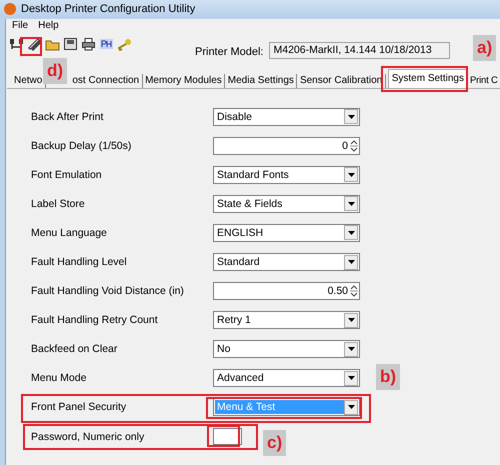  Describe the element at coordinates (286, 262) in the screenshot. I see `dropdown: Standard` at that location.